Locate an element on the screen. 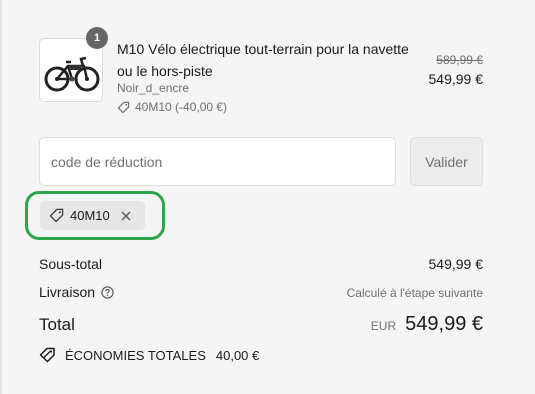 The width and height of the screenshot is (535, 394). subtotal-row: Sous-total 549,99 € is located at coordinates (261, 264).